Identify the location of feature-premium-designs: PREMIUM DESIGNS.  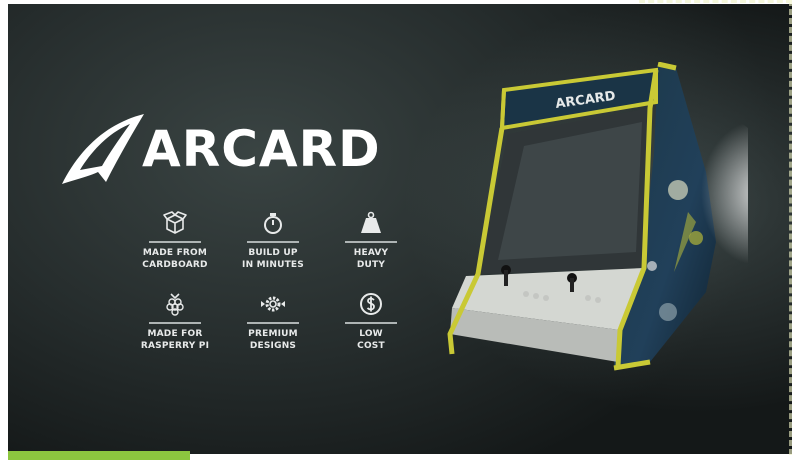
(273, 321).